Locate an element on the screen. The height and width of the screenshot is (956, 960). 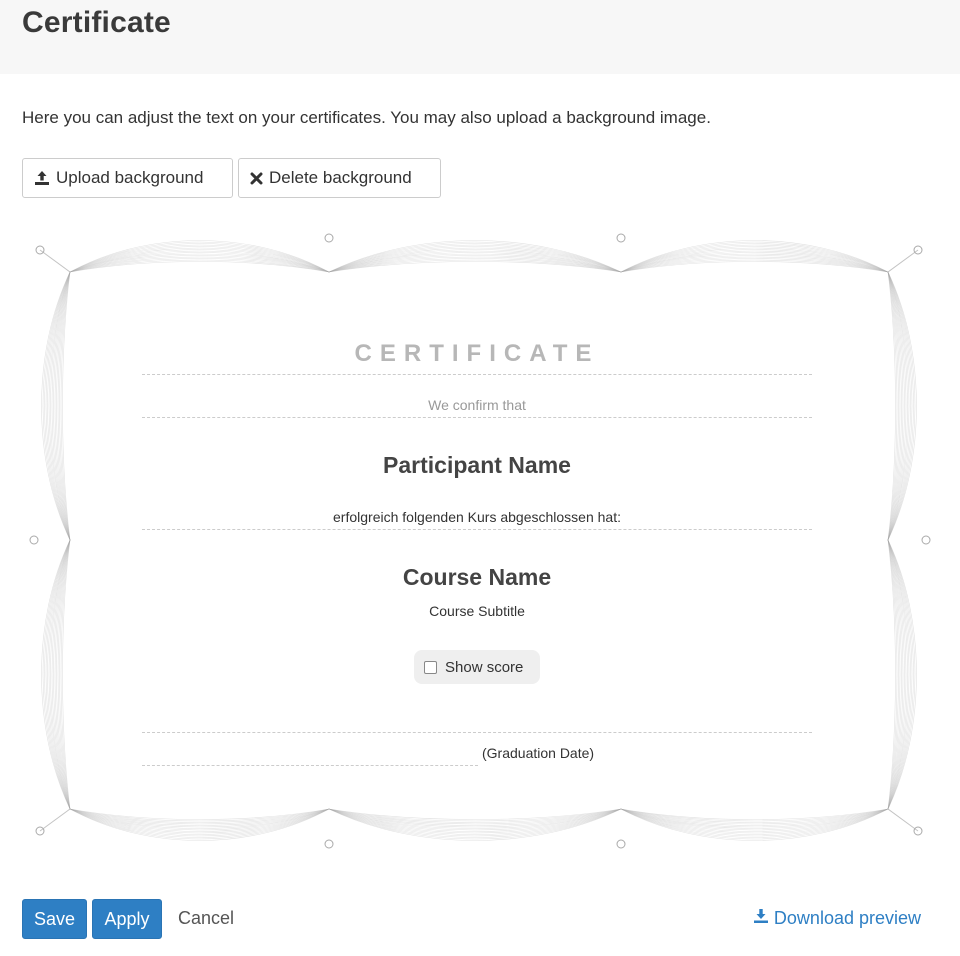
graduation-date: (Graduation Date) is located at coordinates (538, 753).